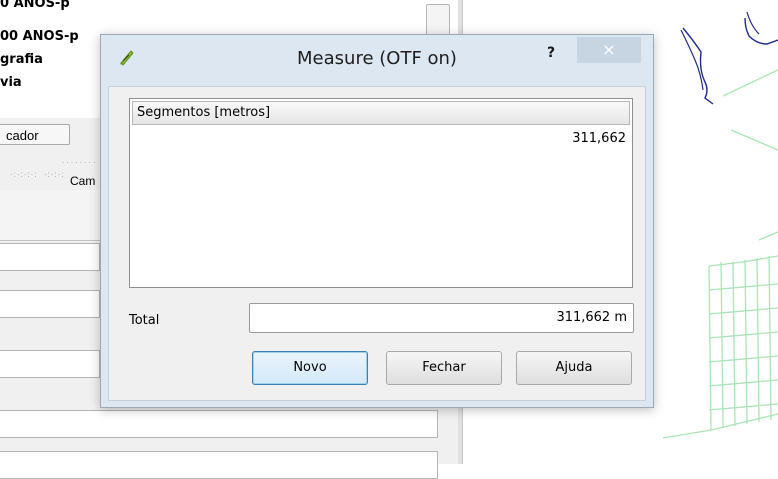 This screenshot has height=479, width=778. Describe the element at coordinates (37, 174) in the screenshot. I see `grip-dots: ·:·:·:·: ·:·:·:` at that location.